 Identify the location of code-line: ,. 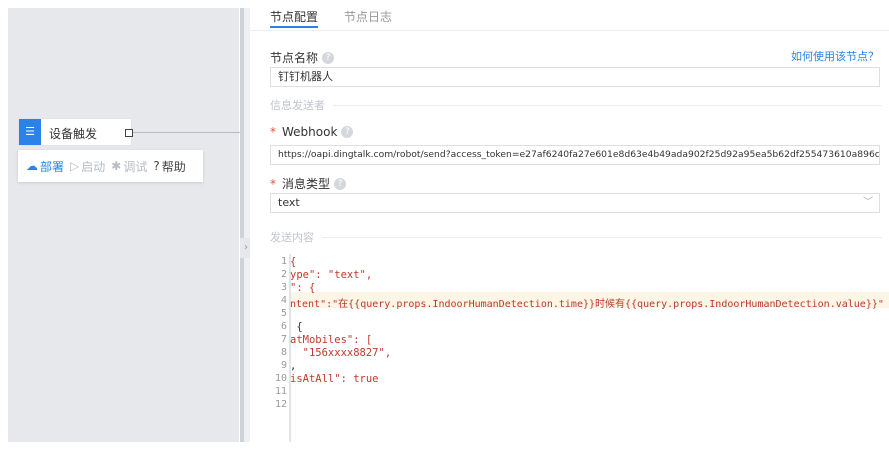
(293, 366).